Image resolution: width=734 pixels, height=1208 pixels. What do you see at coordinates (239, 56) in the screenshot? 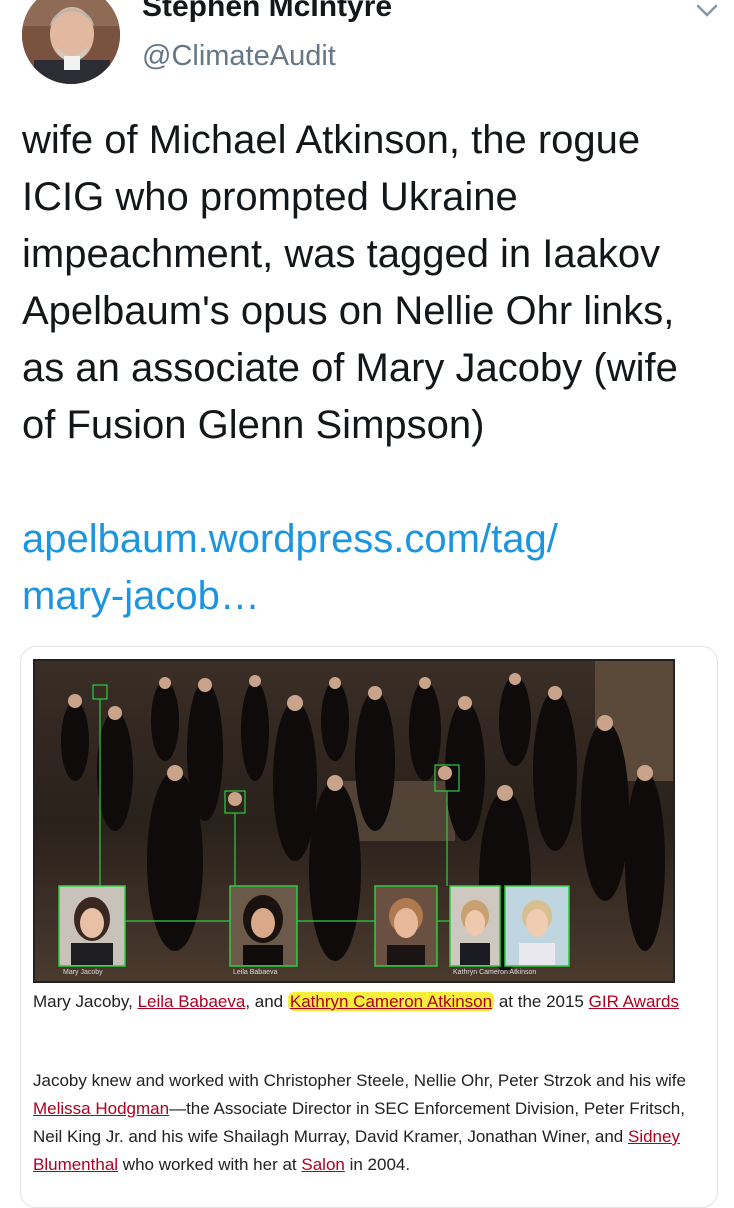
I see `author-handle: @ClimateAudit` at bounding box center [239, 56].